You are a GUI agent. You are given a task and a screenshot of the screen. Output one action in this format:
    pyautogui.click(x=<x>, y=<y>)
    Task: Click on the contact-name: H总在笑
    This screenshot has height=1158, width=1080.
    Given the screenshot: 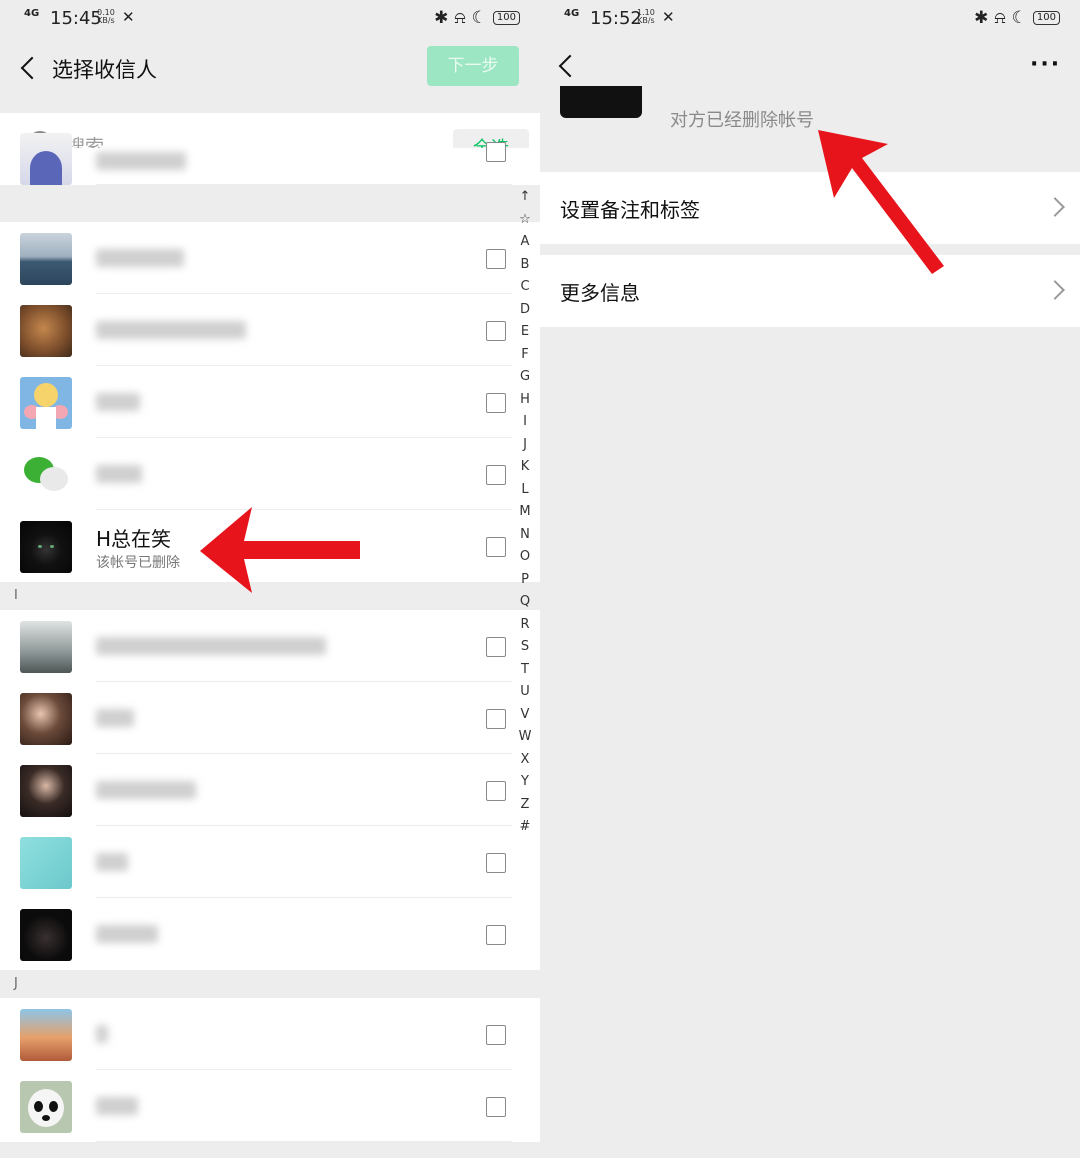 What is the action you would take?
    pyautogui.click(x=134, y=539)
    